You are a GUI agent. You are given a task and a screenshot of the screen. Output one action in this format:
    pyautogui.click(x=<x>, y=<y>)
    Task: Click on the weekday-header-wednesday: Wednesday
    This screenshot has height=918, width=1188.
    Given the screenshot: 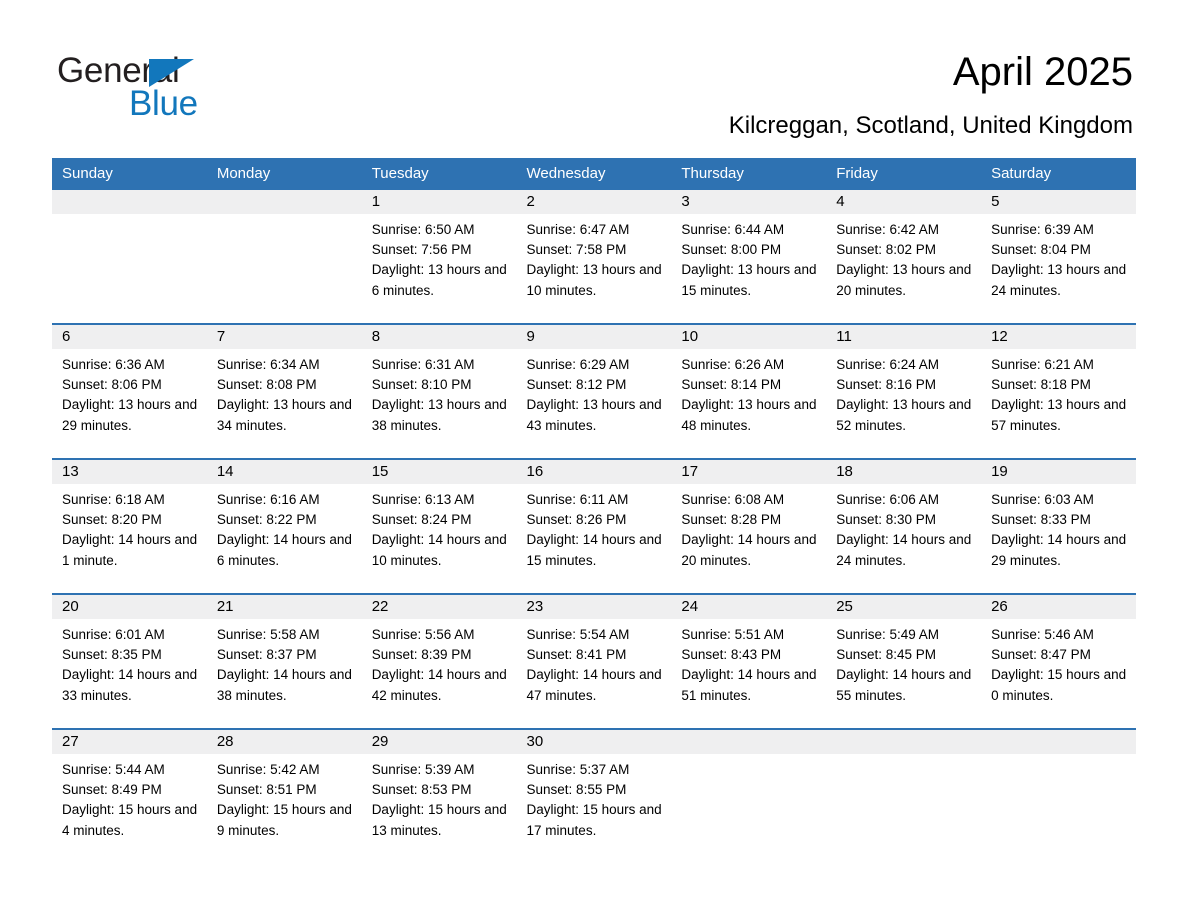 What is the action you would take?
    pyautogui.click(x=594, y=174)
    